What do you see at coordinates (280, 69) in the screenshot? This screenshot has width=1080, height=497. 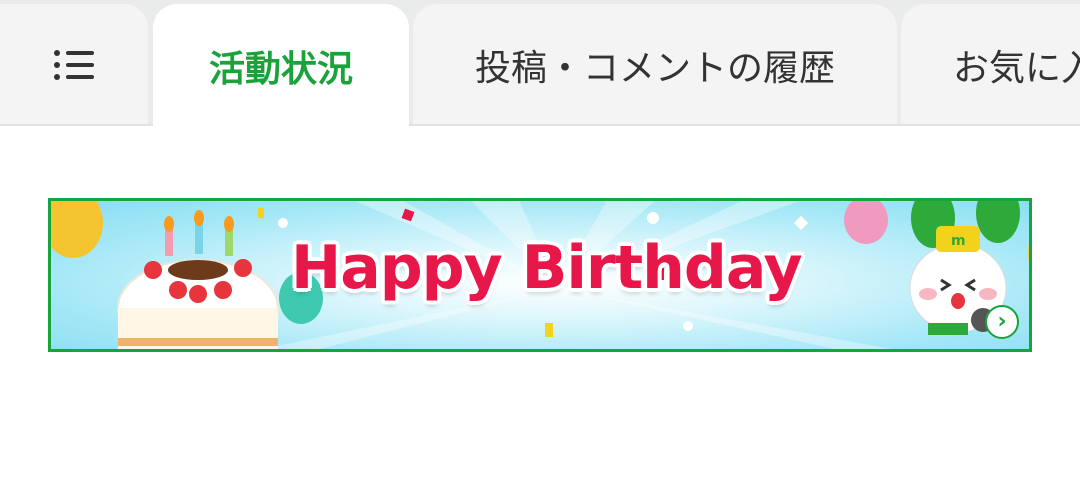 I see `tab-activity-label: 活動状況` at bounding box center [280, 69].